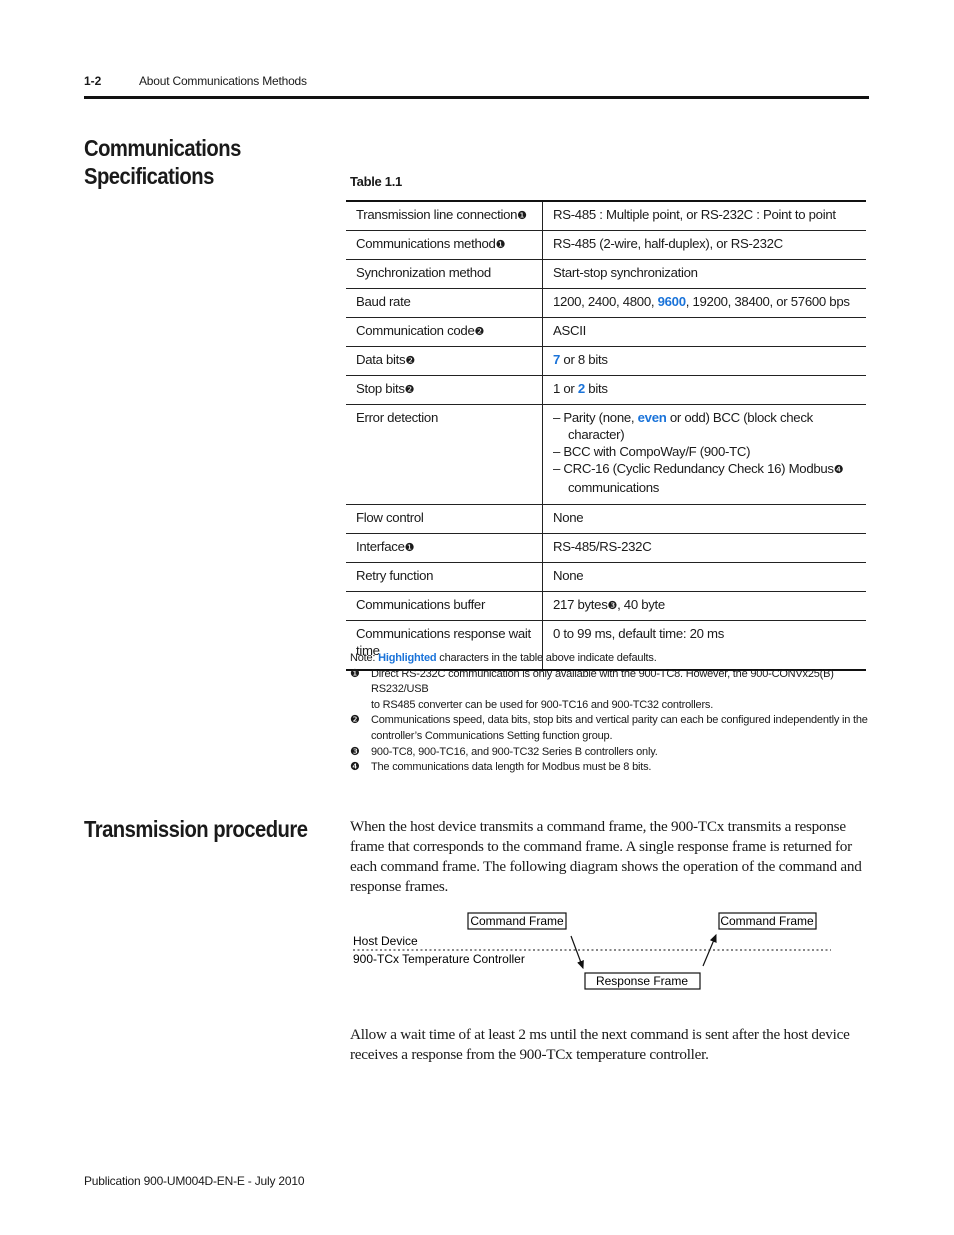  What do you see at coordinates (767, 921) in the screenshot?
I see `command-frame-label-2: Command Frame` at bounding box center [767, 921].